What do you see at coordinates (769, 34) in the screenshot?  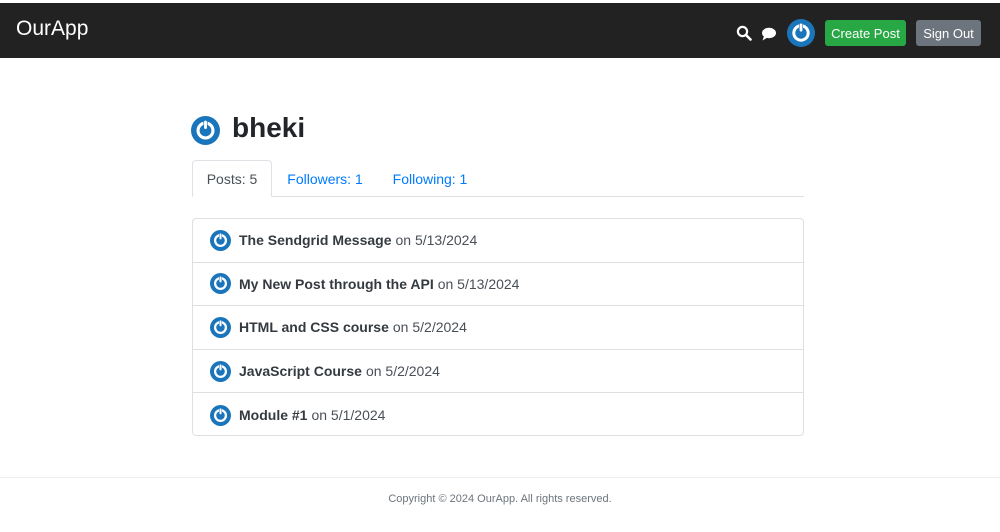 I see `chat-icon` at bounding box center [769, 34].